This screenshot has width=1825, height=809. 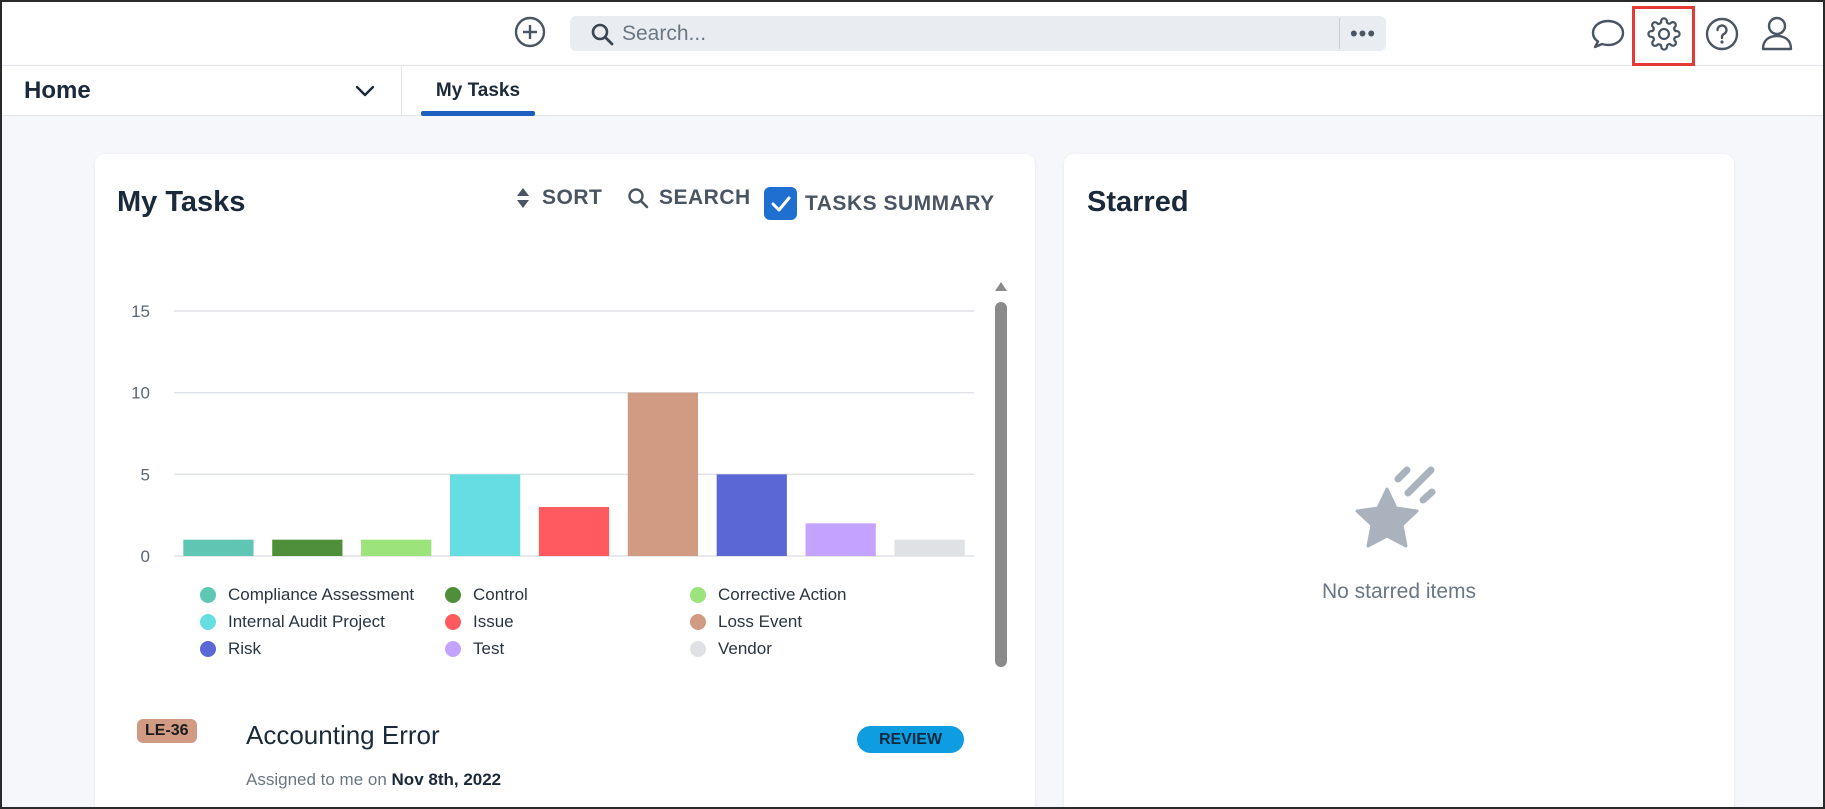 What do you see at coordinates (760, 621) in the screenshot?
I see `legend-label: Loss Event` at bounding box center [760, 621].